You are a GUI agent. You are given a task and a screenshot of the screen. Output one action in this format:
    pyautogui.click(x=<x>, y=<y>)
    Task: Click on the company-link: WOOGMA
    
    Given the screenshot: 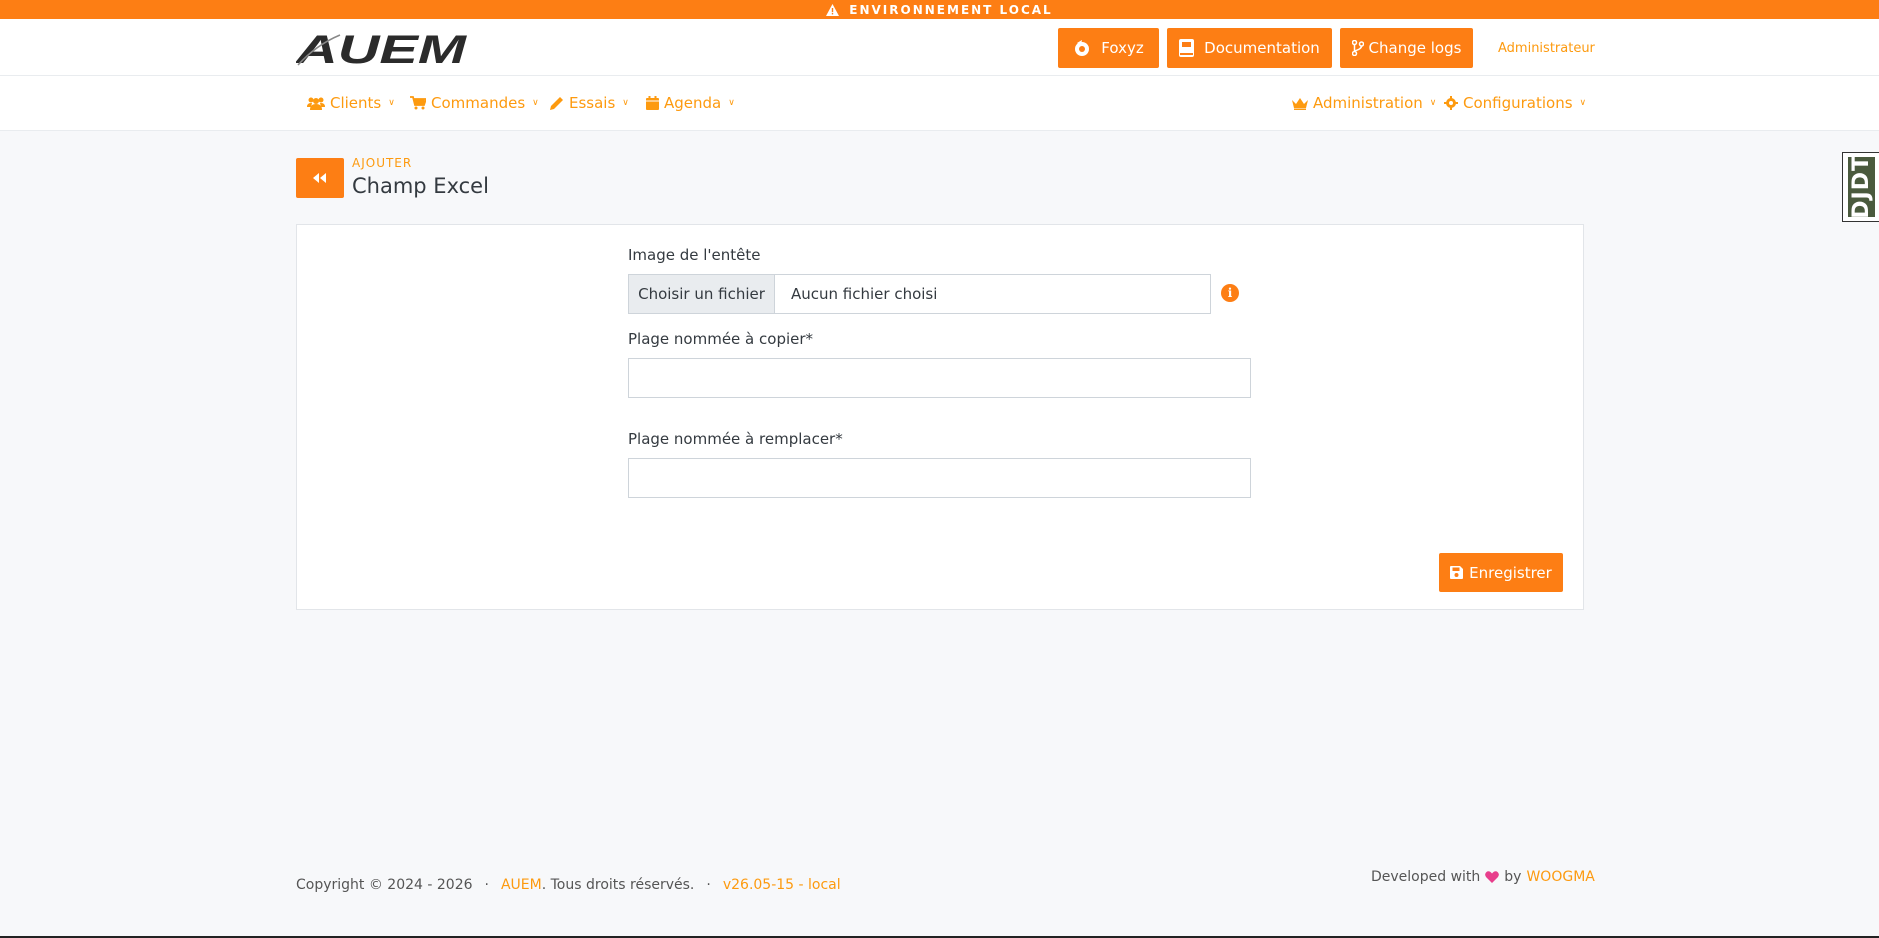 What is the action you would take?
    pyautogui.click(x=1560, y=877)
    